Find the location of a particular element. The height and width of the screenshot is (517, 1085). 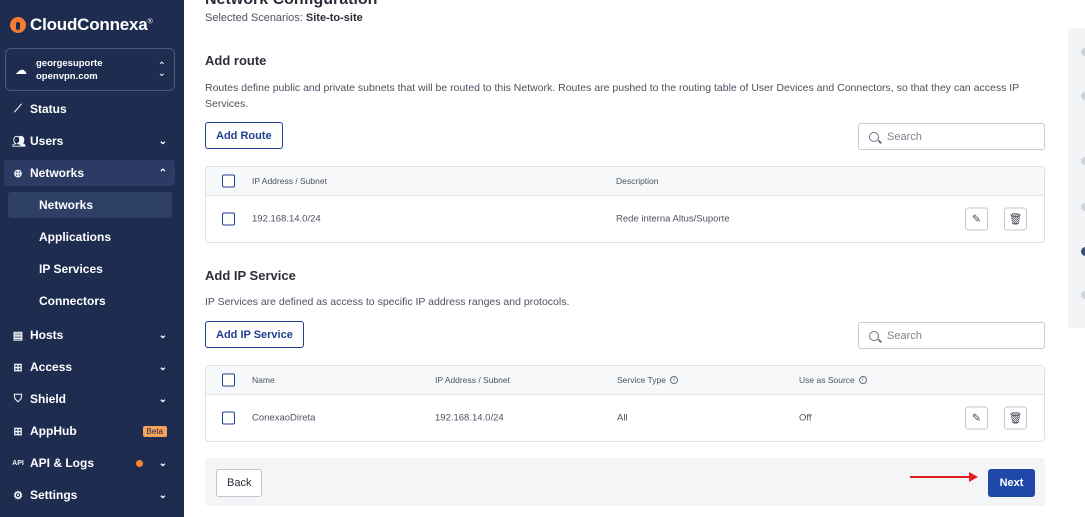

add-route-button: Add Route is located at coordinates (244, 135).